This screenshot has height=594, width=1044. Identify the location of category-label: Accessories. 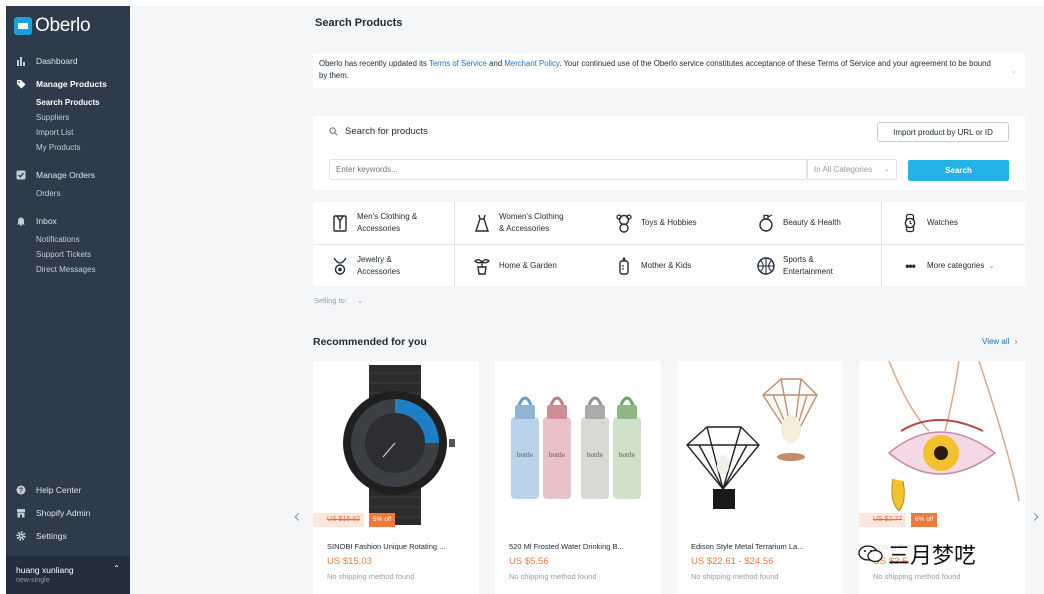
(379, 271).